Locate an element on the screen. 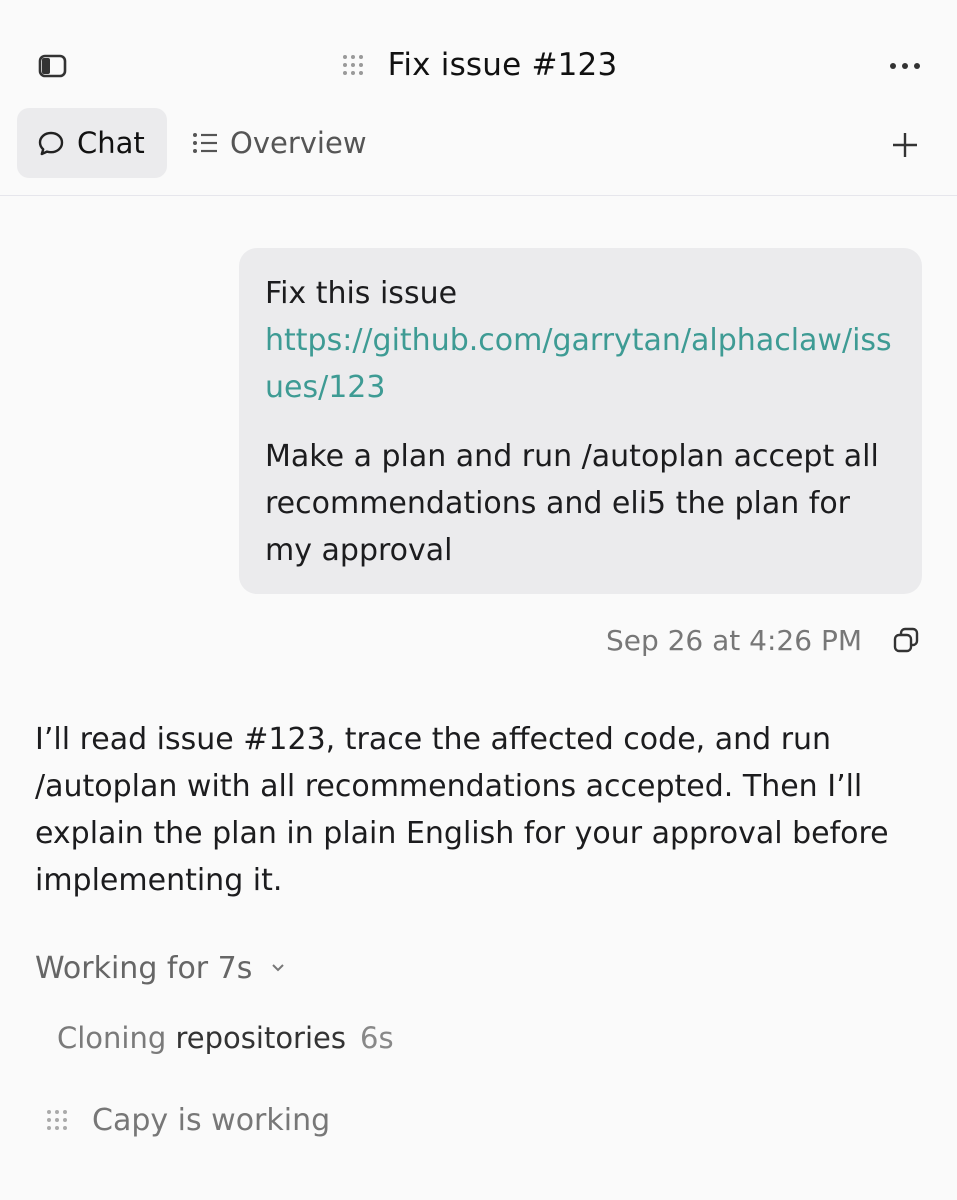 The width and height of the screenshot is (957, 1200). working-step: Cloning repositories 6s is located at coordinates (225, 1038).